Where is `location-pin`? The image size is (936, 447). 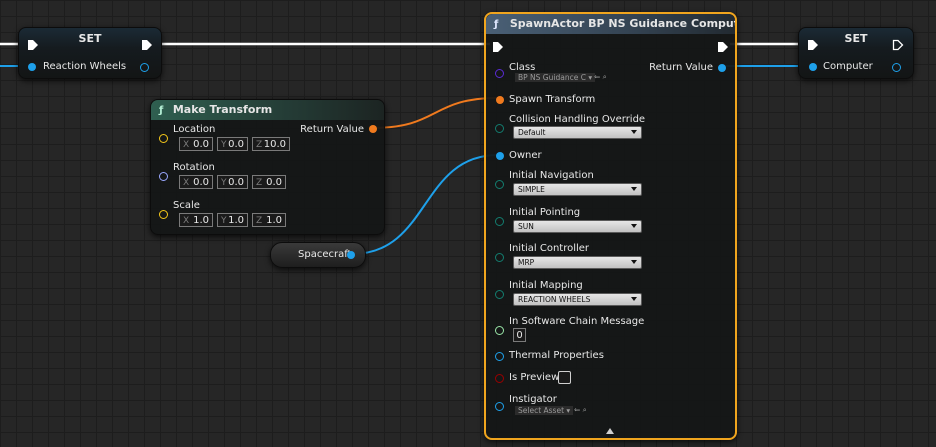
location-pin is located at coordinates (163, 138).